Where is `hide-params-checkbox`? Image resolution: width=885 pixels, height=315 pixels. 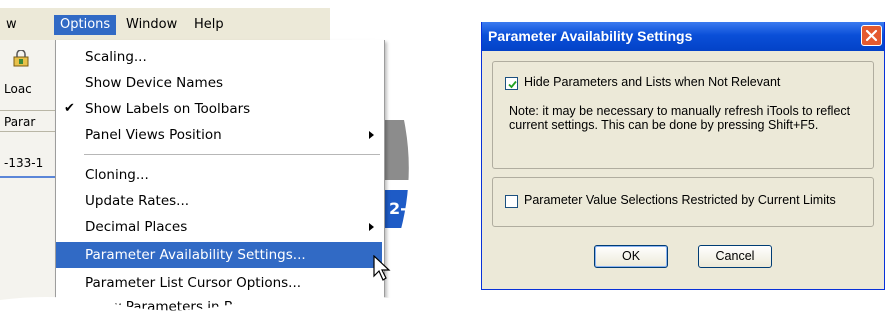
hide-params-checkbox is located at coordinates (511, 83).